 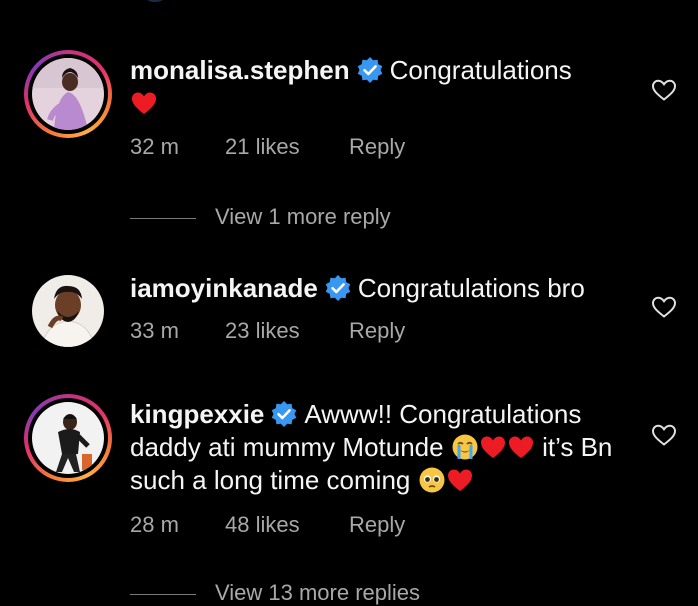 I want to click on pleading-face-emoji, so click(x=432, y=480).